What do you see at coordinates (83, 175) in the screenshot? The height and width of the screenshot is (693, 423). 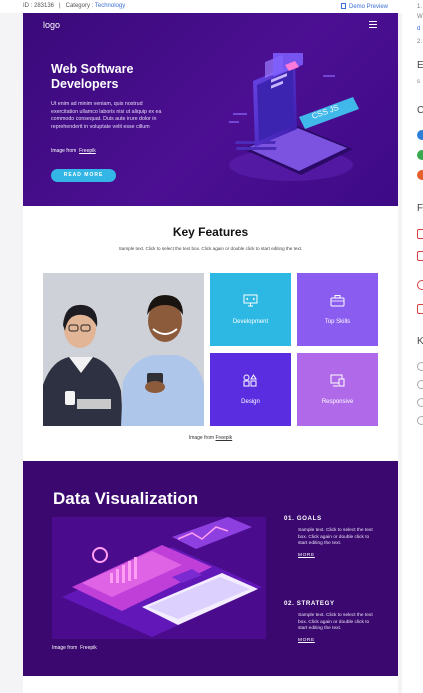 I see `read-more-button: READ MORE` at bounding box center [83, 175].